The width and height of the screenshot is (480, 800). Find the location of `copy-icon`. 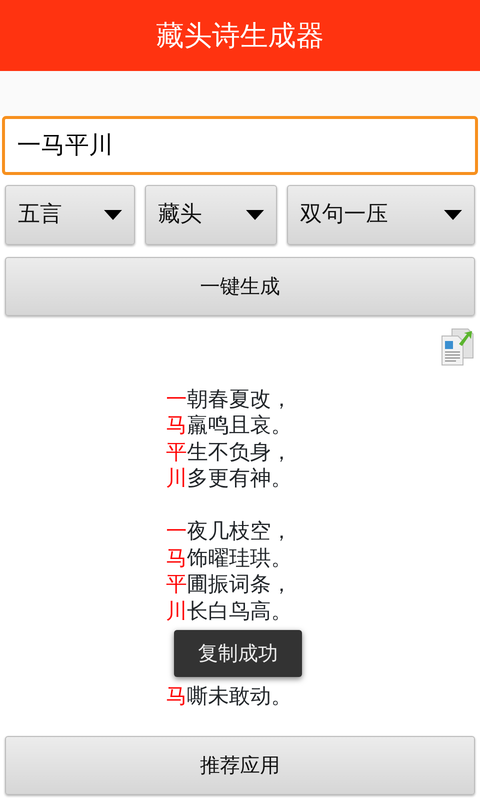

copy-icon is located at coordinates (457, 347).